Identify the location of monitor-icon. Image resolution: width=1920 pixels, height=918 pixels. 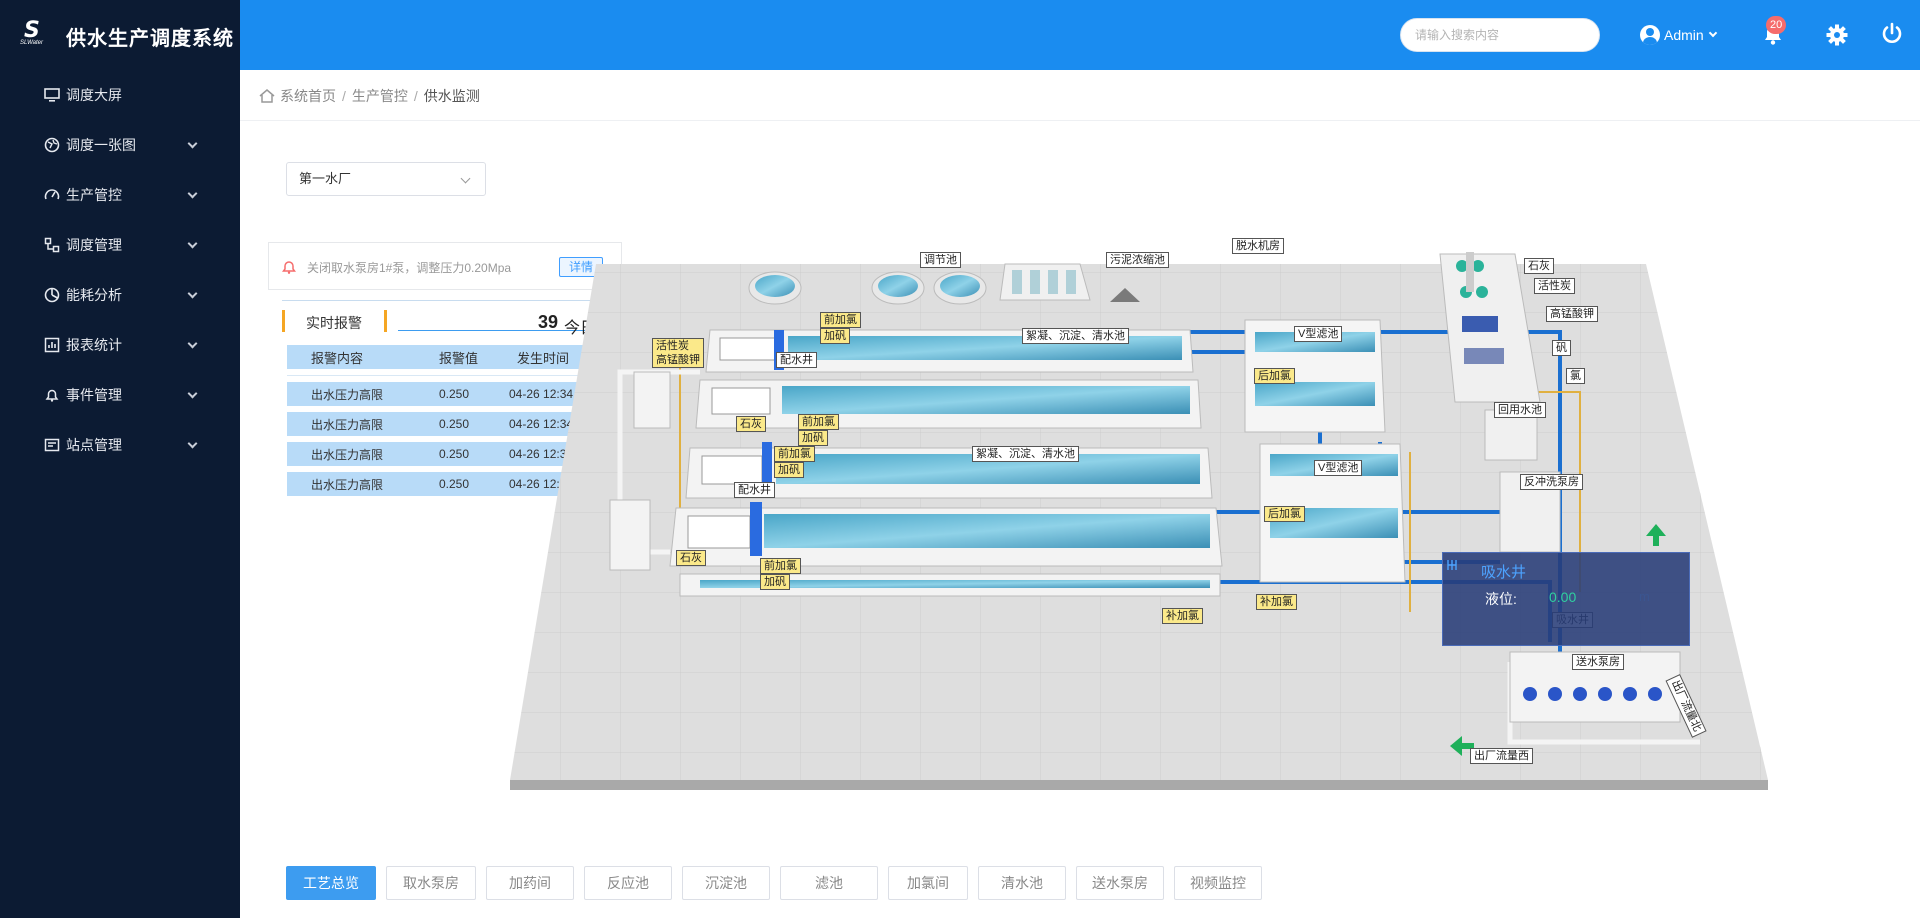
(52, 95).